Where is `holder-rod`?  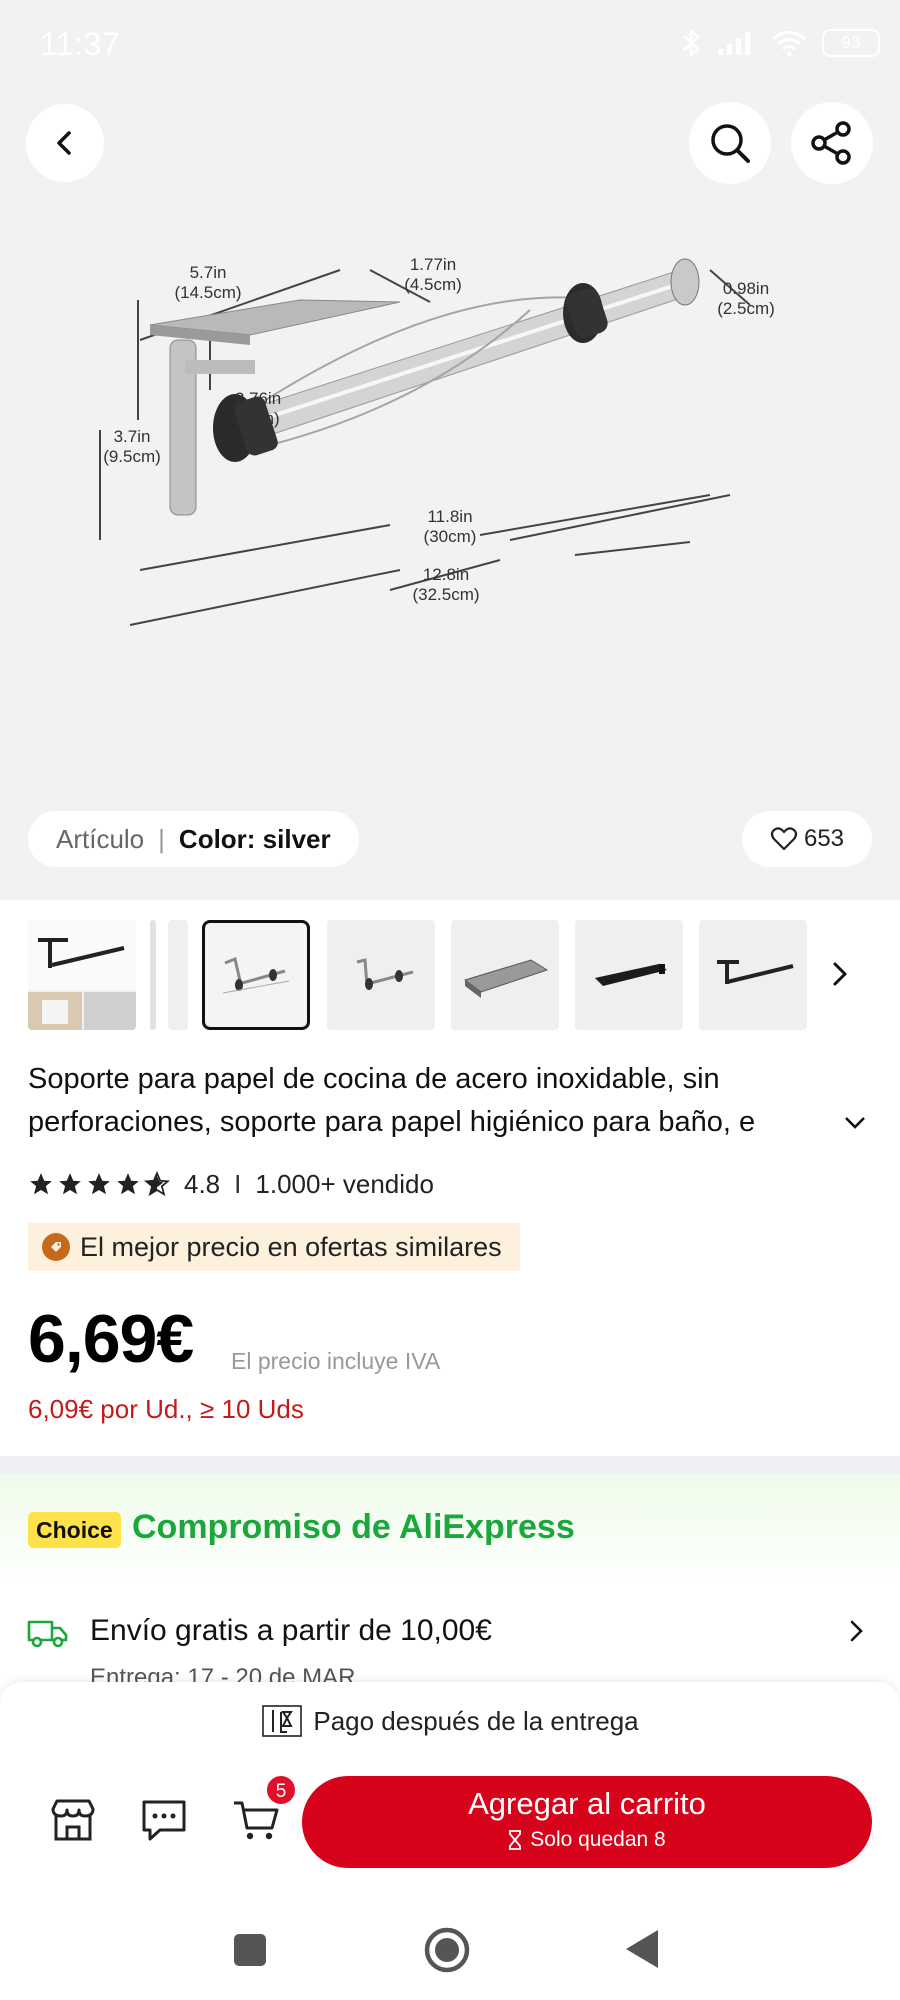
holder-rod is located at coordinates (460, 357).